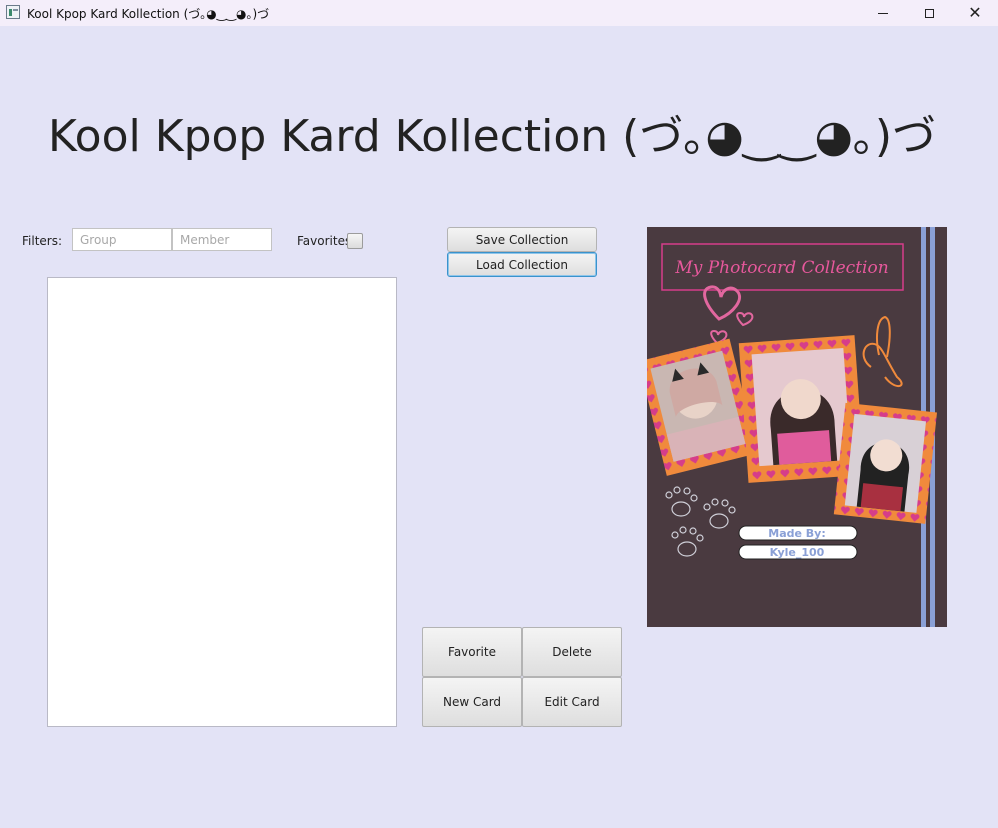  I want to click on window-titlebar: Kool Kpop Kard Kollection (づ｡◕‿‿◕｡)づ ✕, so click(499, 13).